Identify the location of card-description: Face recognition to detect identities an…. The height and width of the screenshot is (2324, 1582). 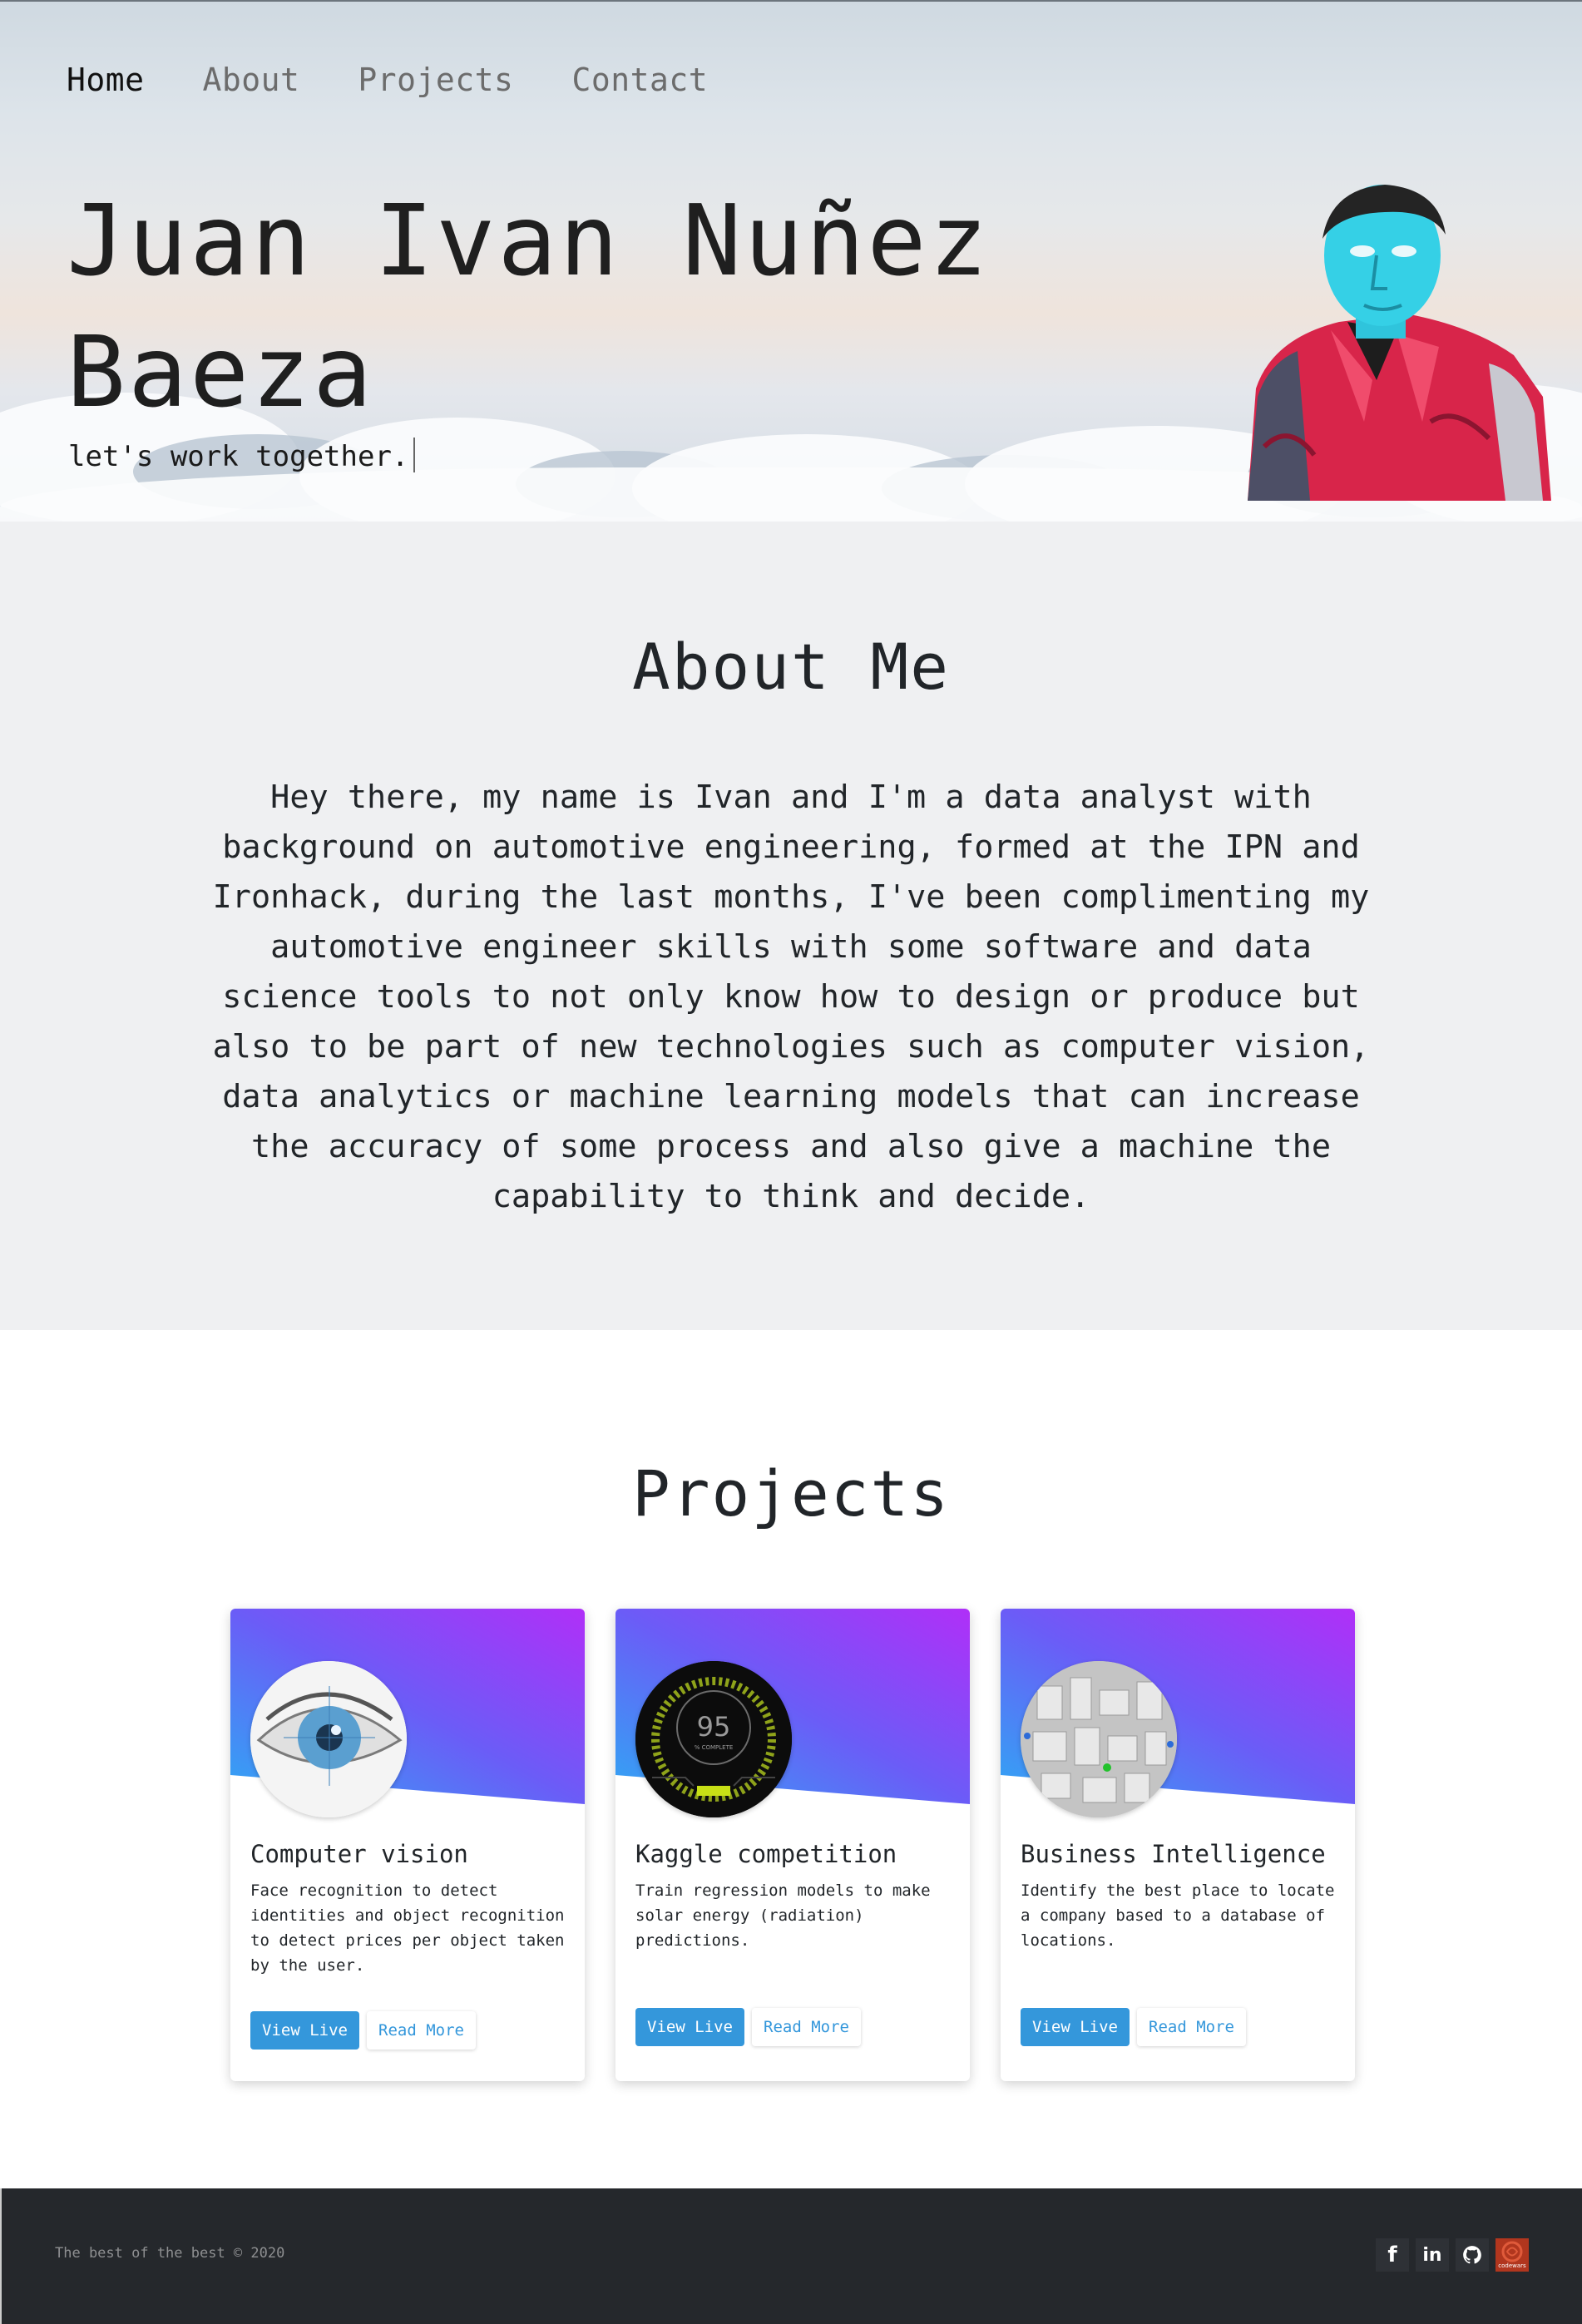
(407, 1928).